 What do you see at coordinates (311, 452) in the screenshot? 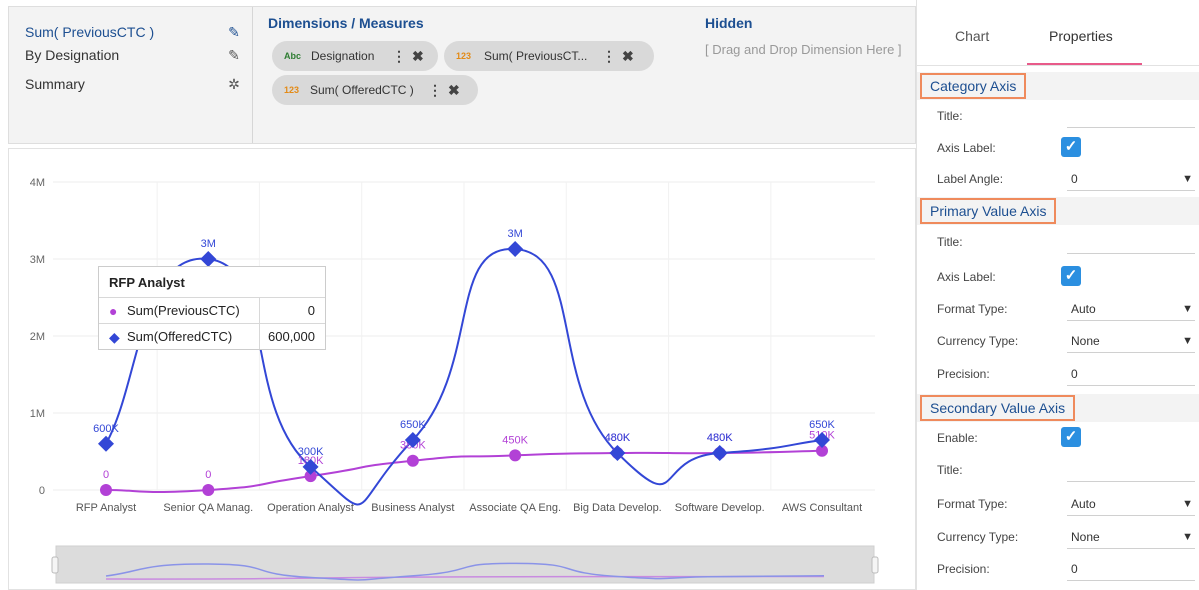
I see `offered-ctc-data-label: 300K` at bounding box center [311, 452].